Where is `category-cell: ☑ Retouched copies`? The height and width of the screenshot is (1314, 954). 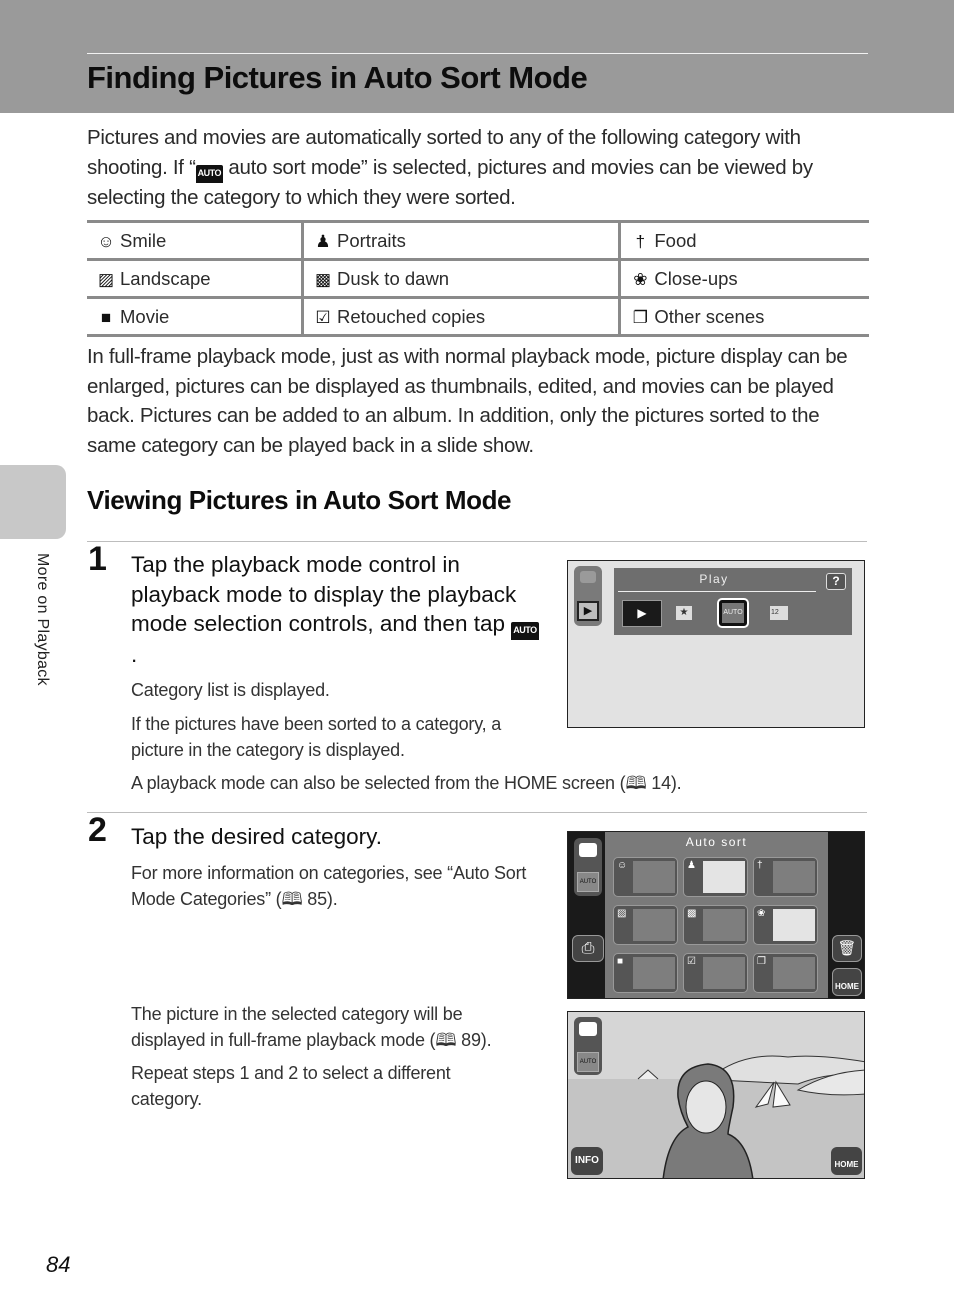 category-cell: ☑ Retouched copies is located at coordinates (460, 316).